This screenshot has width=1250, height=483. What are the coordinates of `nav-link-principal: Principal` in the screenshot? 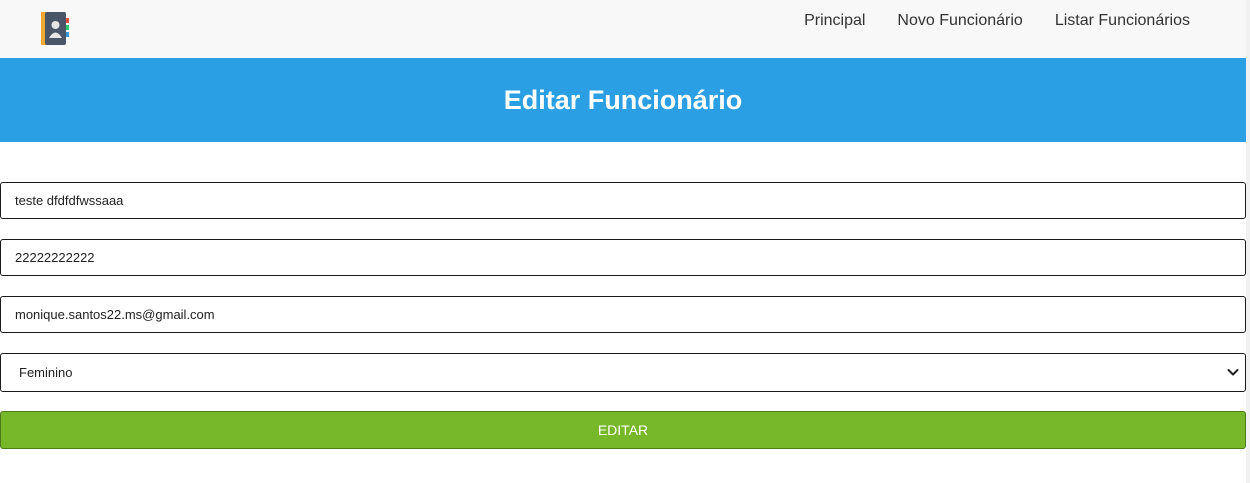 It's located at (834, 21).